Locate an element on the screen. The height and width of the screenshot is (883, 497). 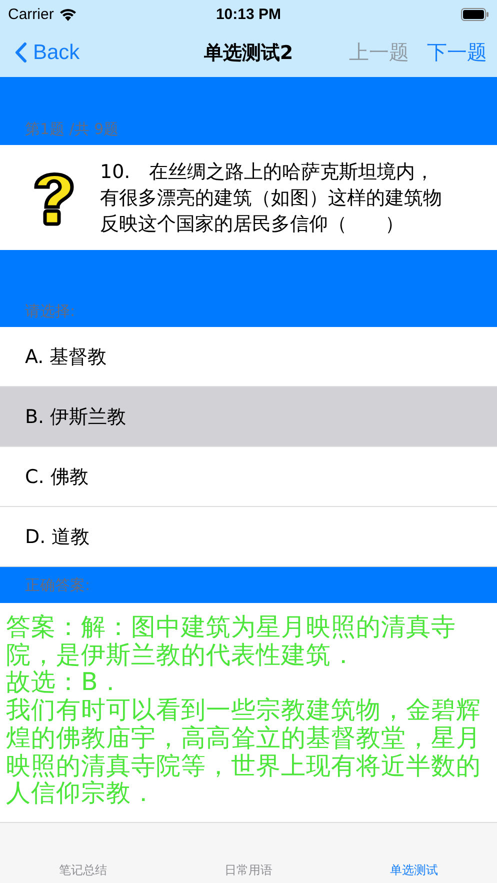
clock: 10:13 PM is located at coordinates (249, 14).